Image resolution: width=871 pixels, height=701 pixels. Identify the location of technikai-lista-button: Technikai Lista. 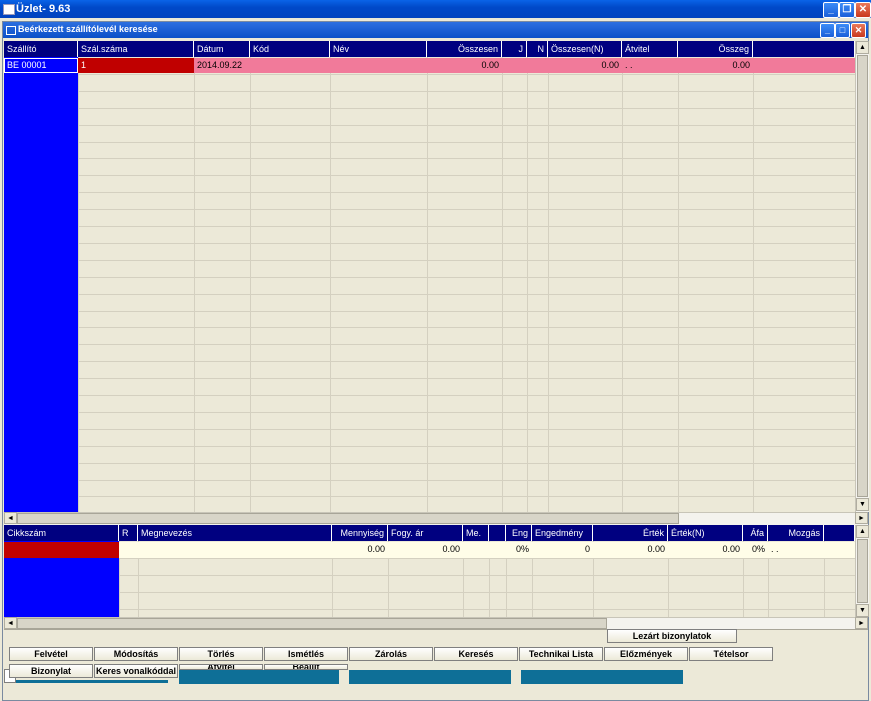
(561, 654).